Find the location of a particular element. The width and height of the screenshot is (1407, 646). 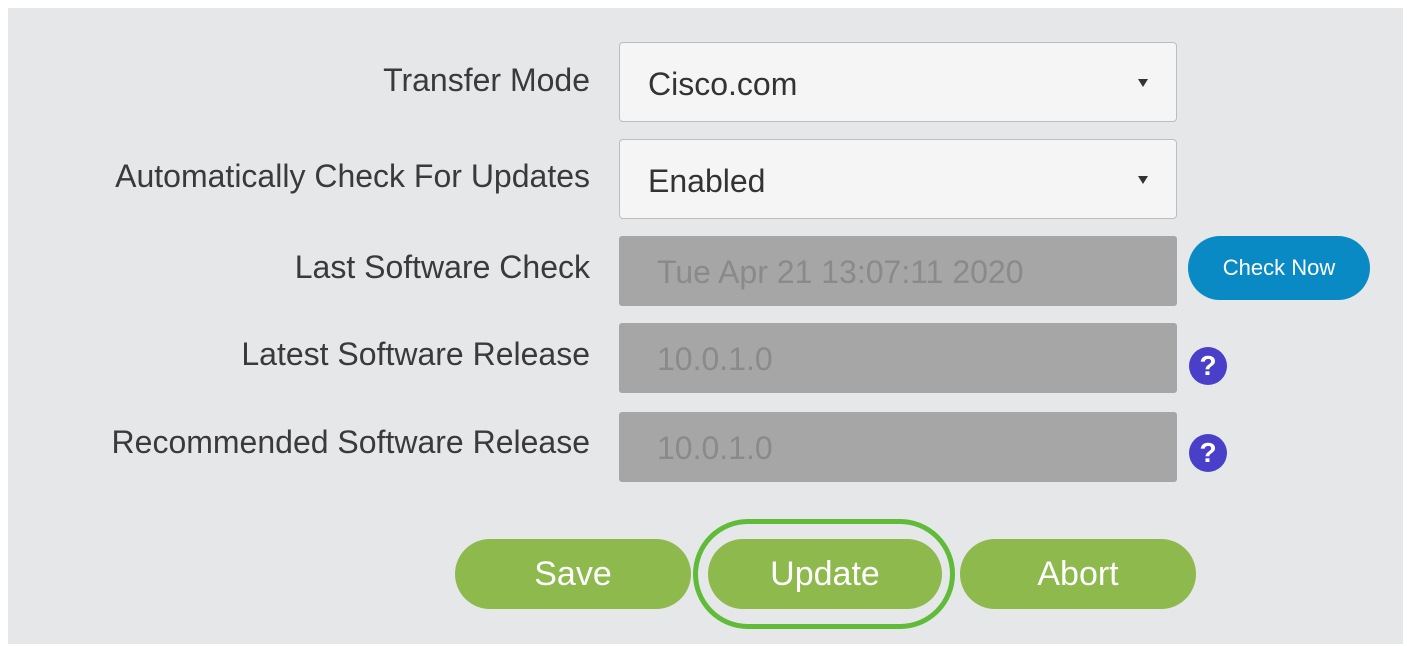

latest-release-label: Latest Software Release is located at coordinates (415, 354).